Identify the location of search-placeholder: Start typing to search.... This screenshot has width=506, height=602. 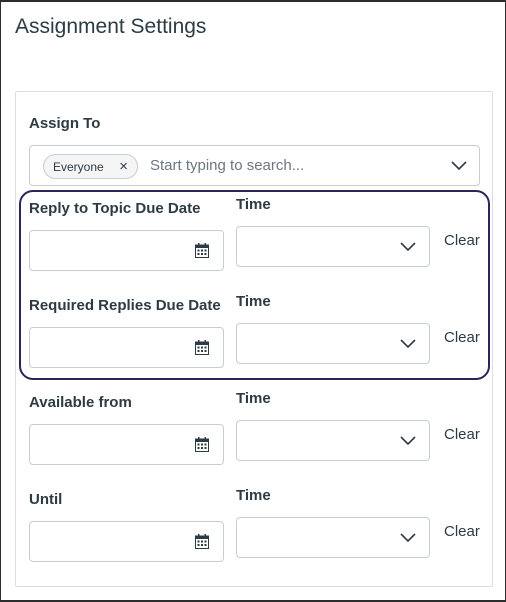
(227, 165).